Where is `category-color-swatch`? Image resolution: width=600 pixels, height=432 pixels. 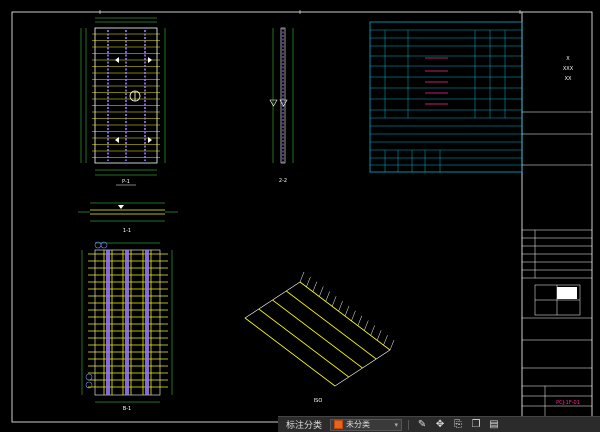
category-color-swatch is located at coordinates (339, 424).